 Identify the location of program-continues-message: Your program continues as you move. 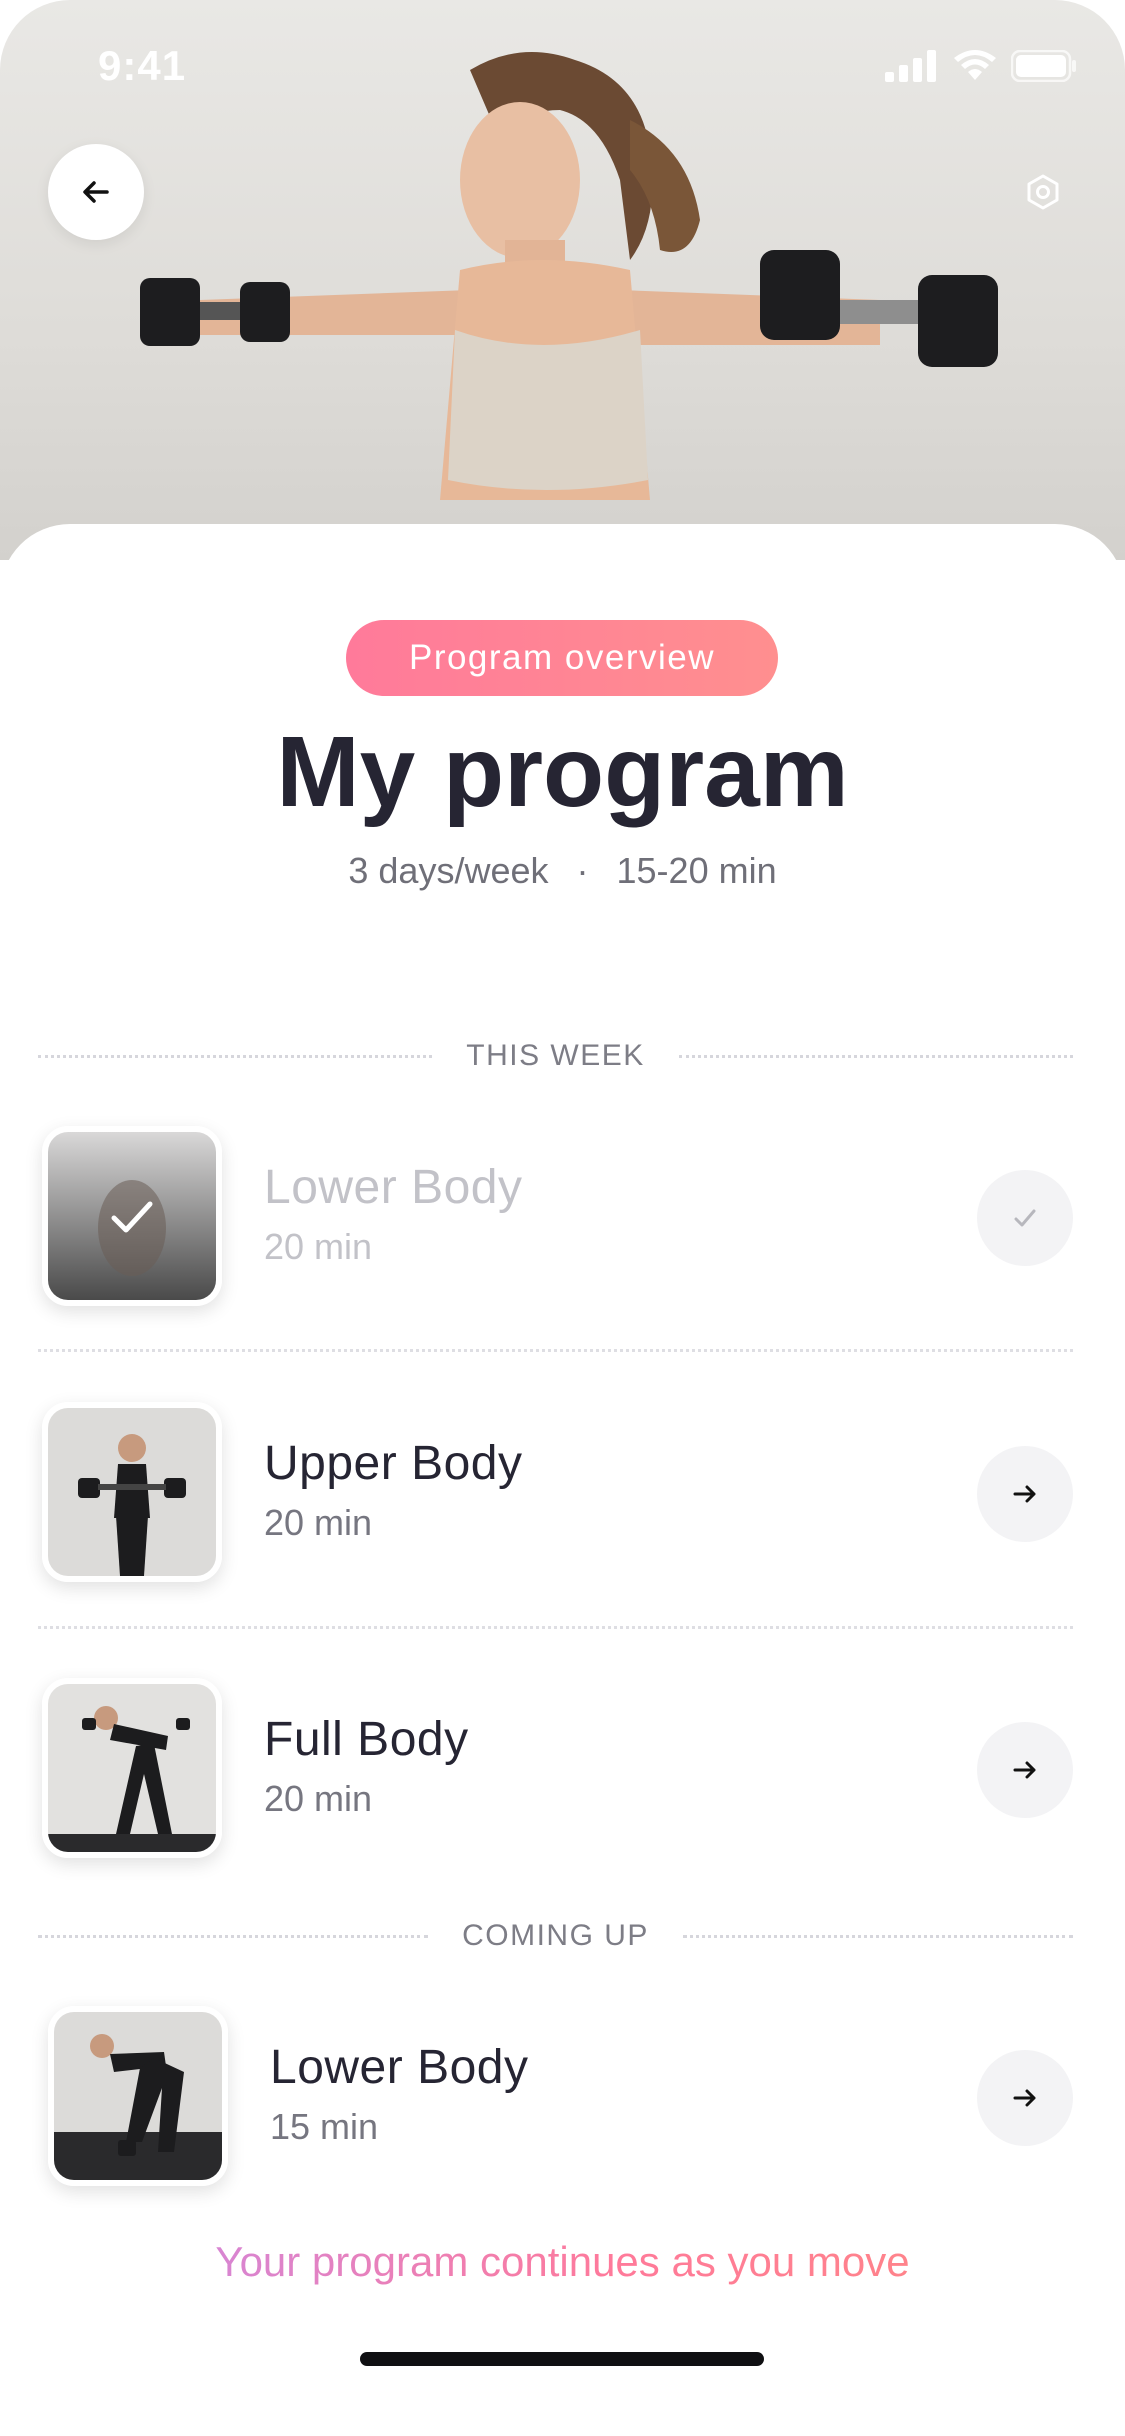
(562, 2262).